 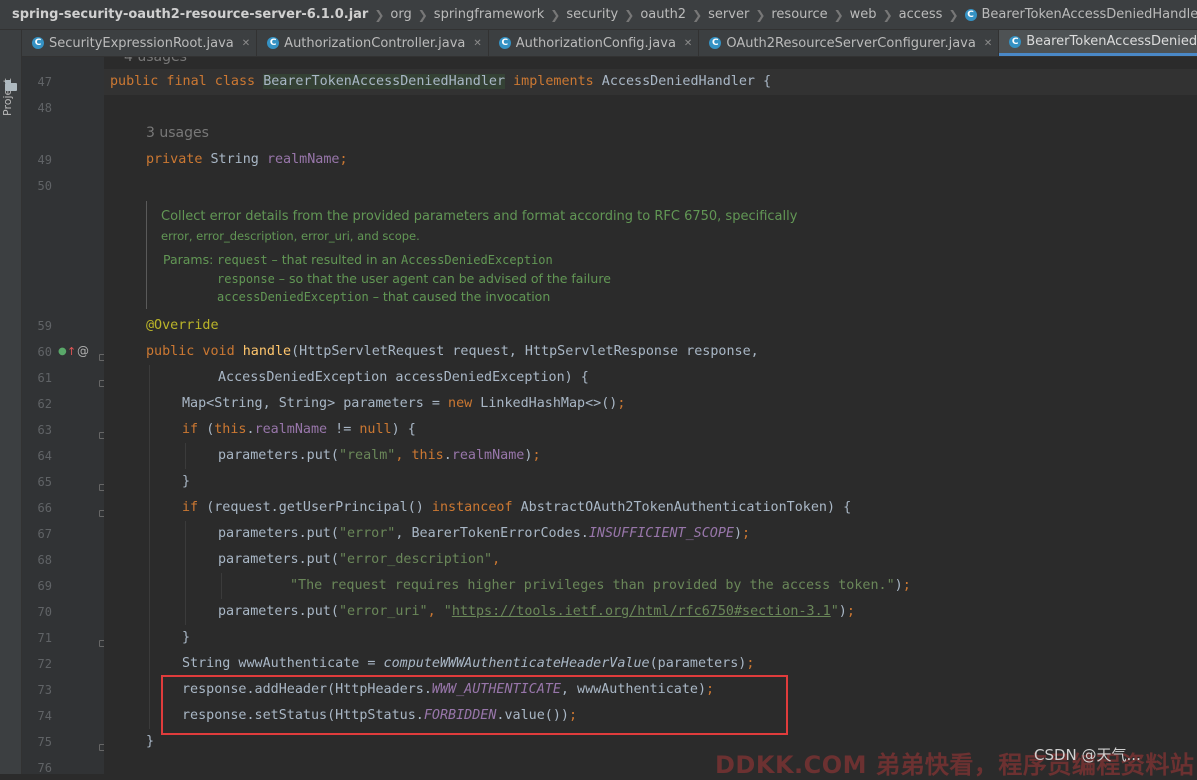 What do you see at coordinates (37, 186) in the screenshot?
I see `line-number: 50` at bounding box center [37, 186].